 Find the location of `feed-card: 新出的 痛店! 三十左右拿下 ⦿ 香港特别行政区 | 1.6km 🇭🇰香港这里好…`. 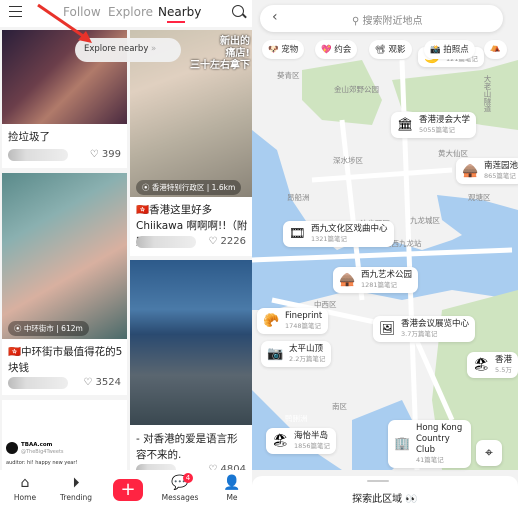

feed-card: 新出的 痛店! 三十左右拿下 ⦿ 香港特别行政区 | 1.6km 🇭🇰香港这里好… is located at coordinates (191, 143).